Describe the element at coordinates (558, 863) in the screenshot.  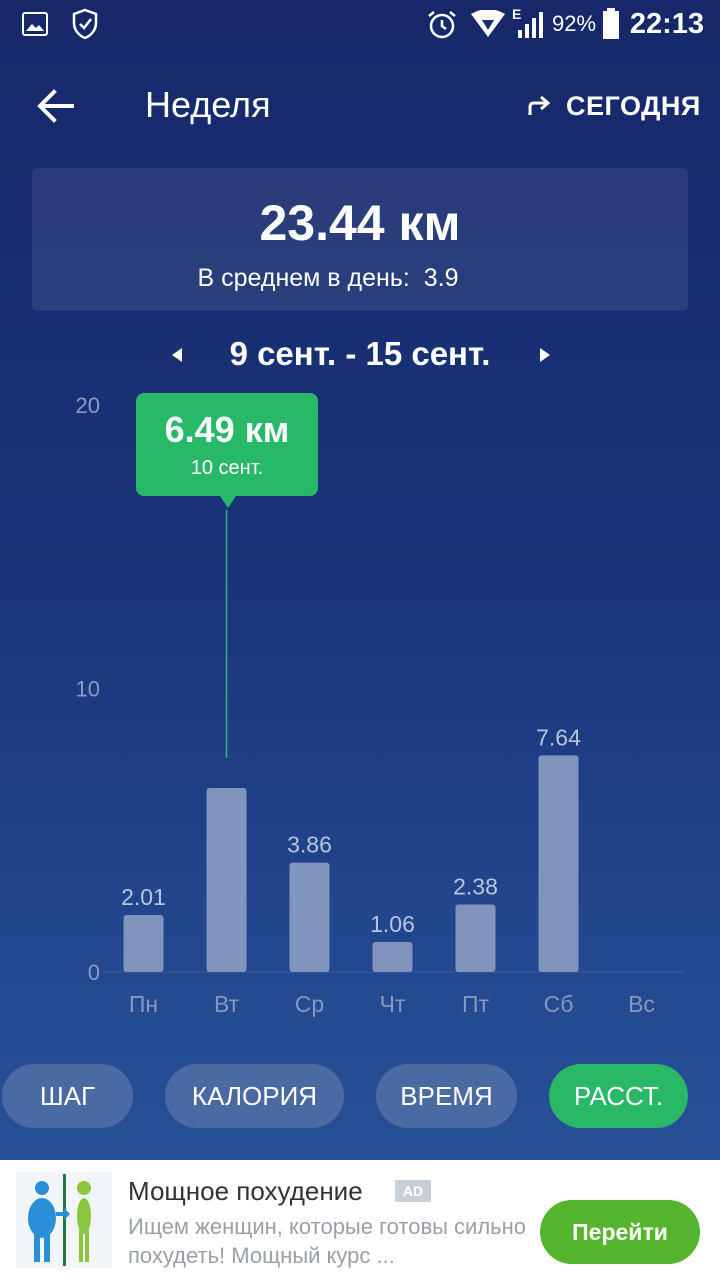
I see `bar-Сб` at that location.